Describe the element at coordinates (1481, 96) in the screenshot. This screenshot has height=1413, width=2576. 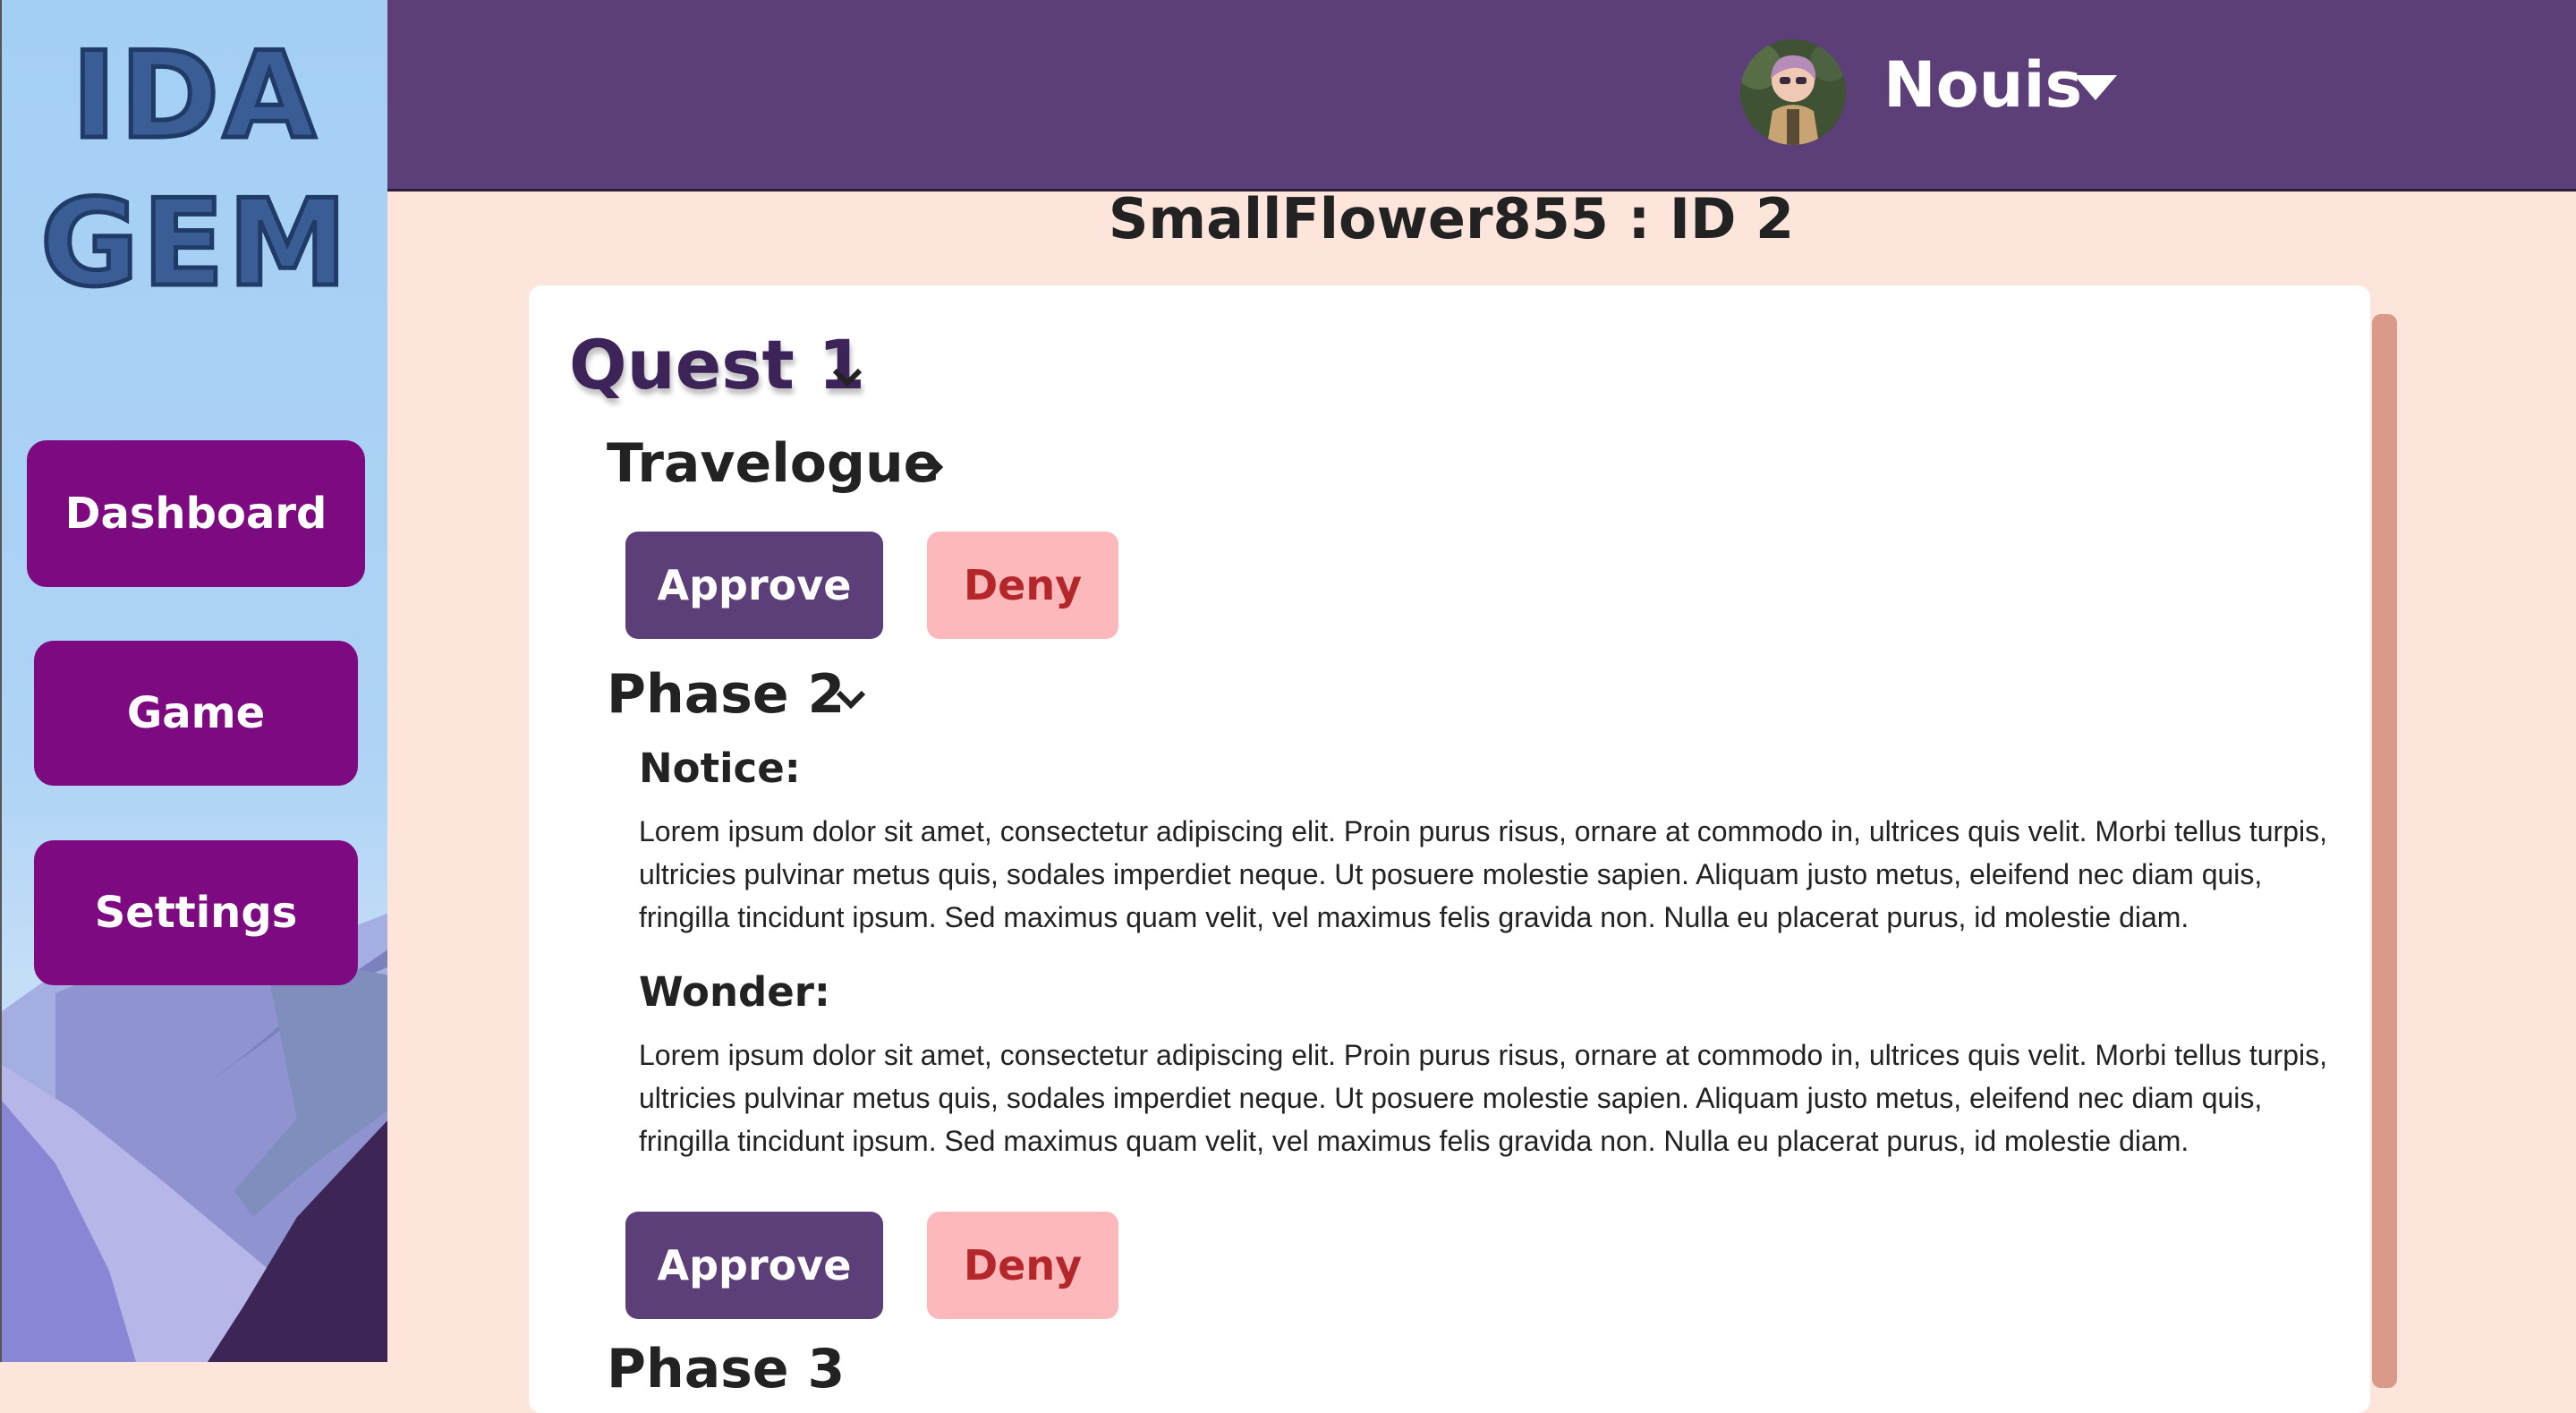
I see `top-header` at that location.